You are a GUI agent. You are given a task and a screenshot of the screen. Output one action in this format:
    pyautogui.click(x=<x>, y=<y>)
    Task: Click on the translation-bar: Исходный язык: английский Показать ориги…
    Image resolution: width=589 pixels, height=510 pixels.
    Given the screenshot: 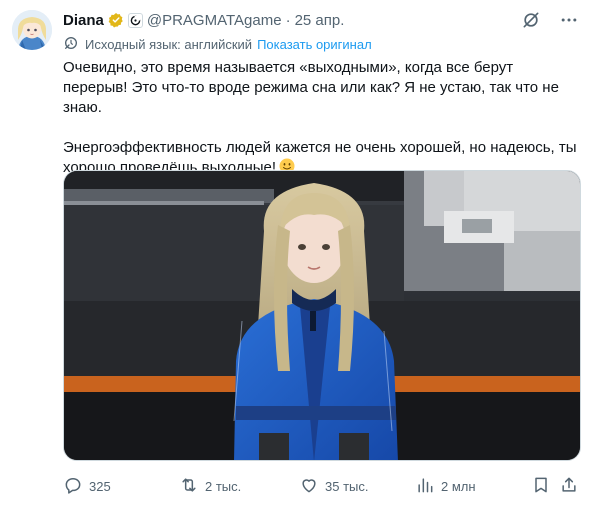 What is the action you would take?
    pyautogui.click(x=217, y=44)
    